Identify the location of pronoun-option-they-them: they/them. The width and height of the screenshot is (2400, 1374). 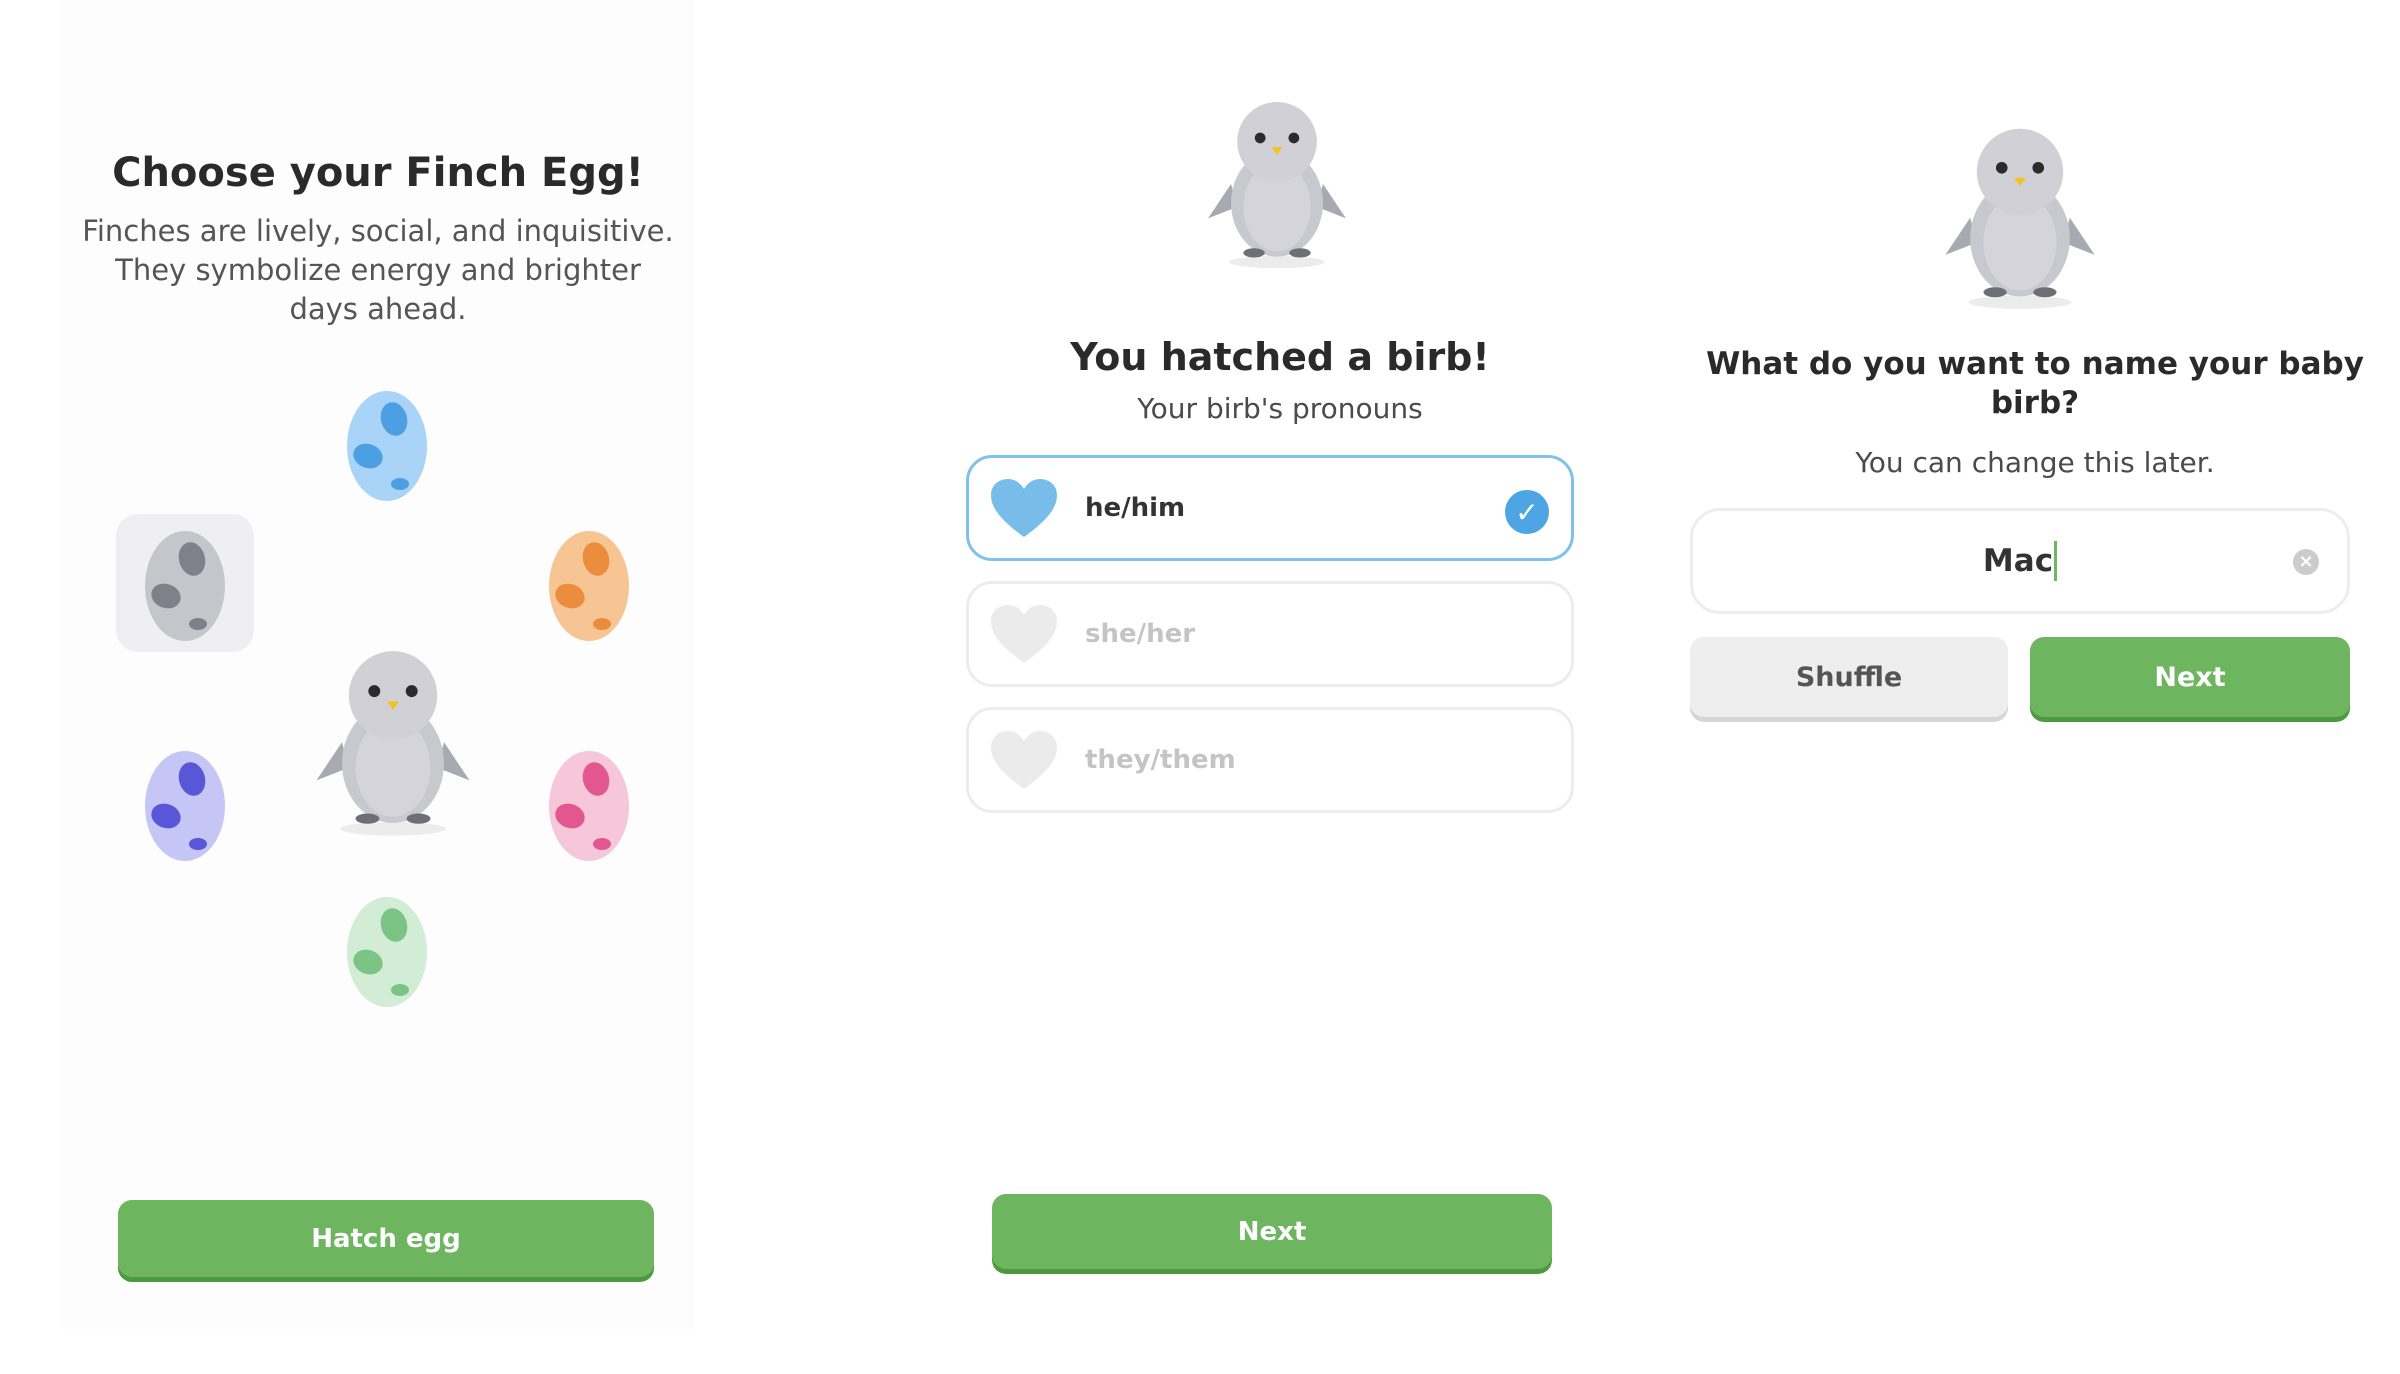
(1270, 760).